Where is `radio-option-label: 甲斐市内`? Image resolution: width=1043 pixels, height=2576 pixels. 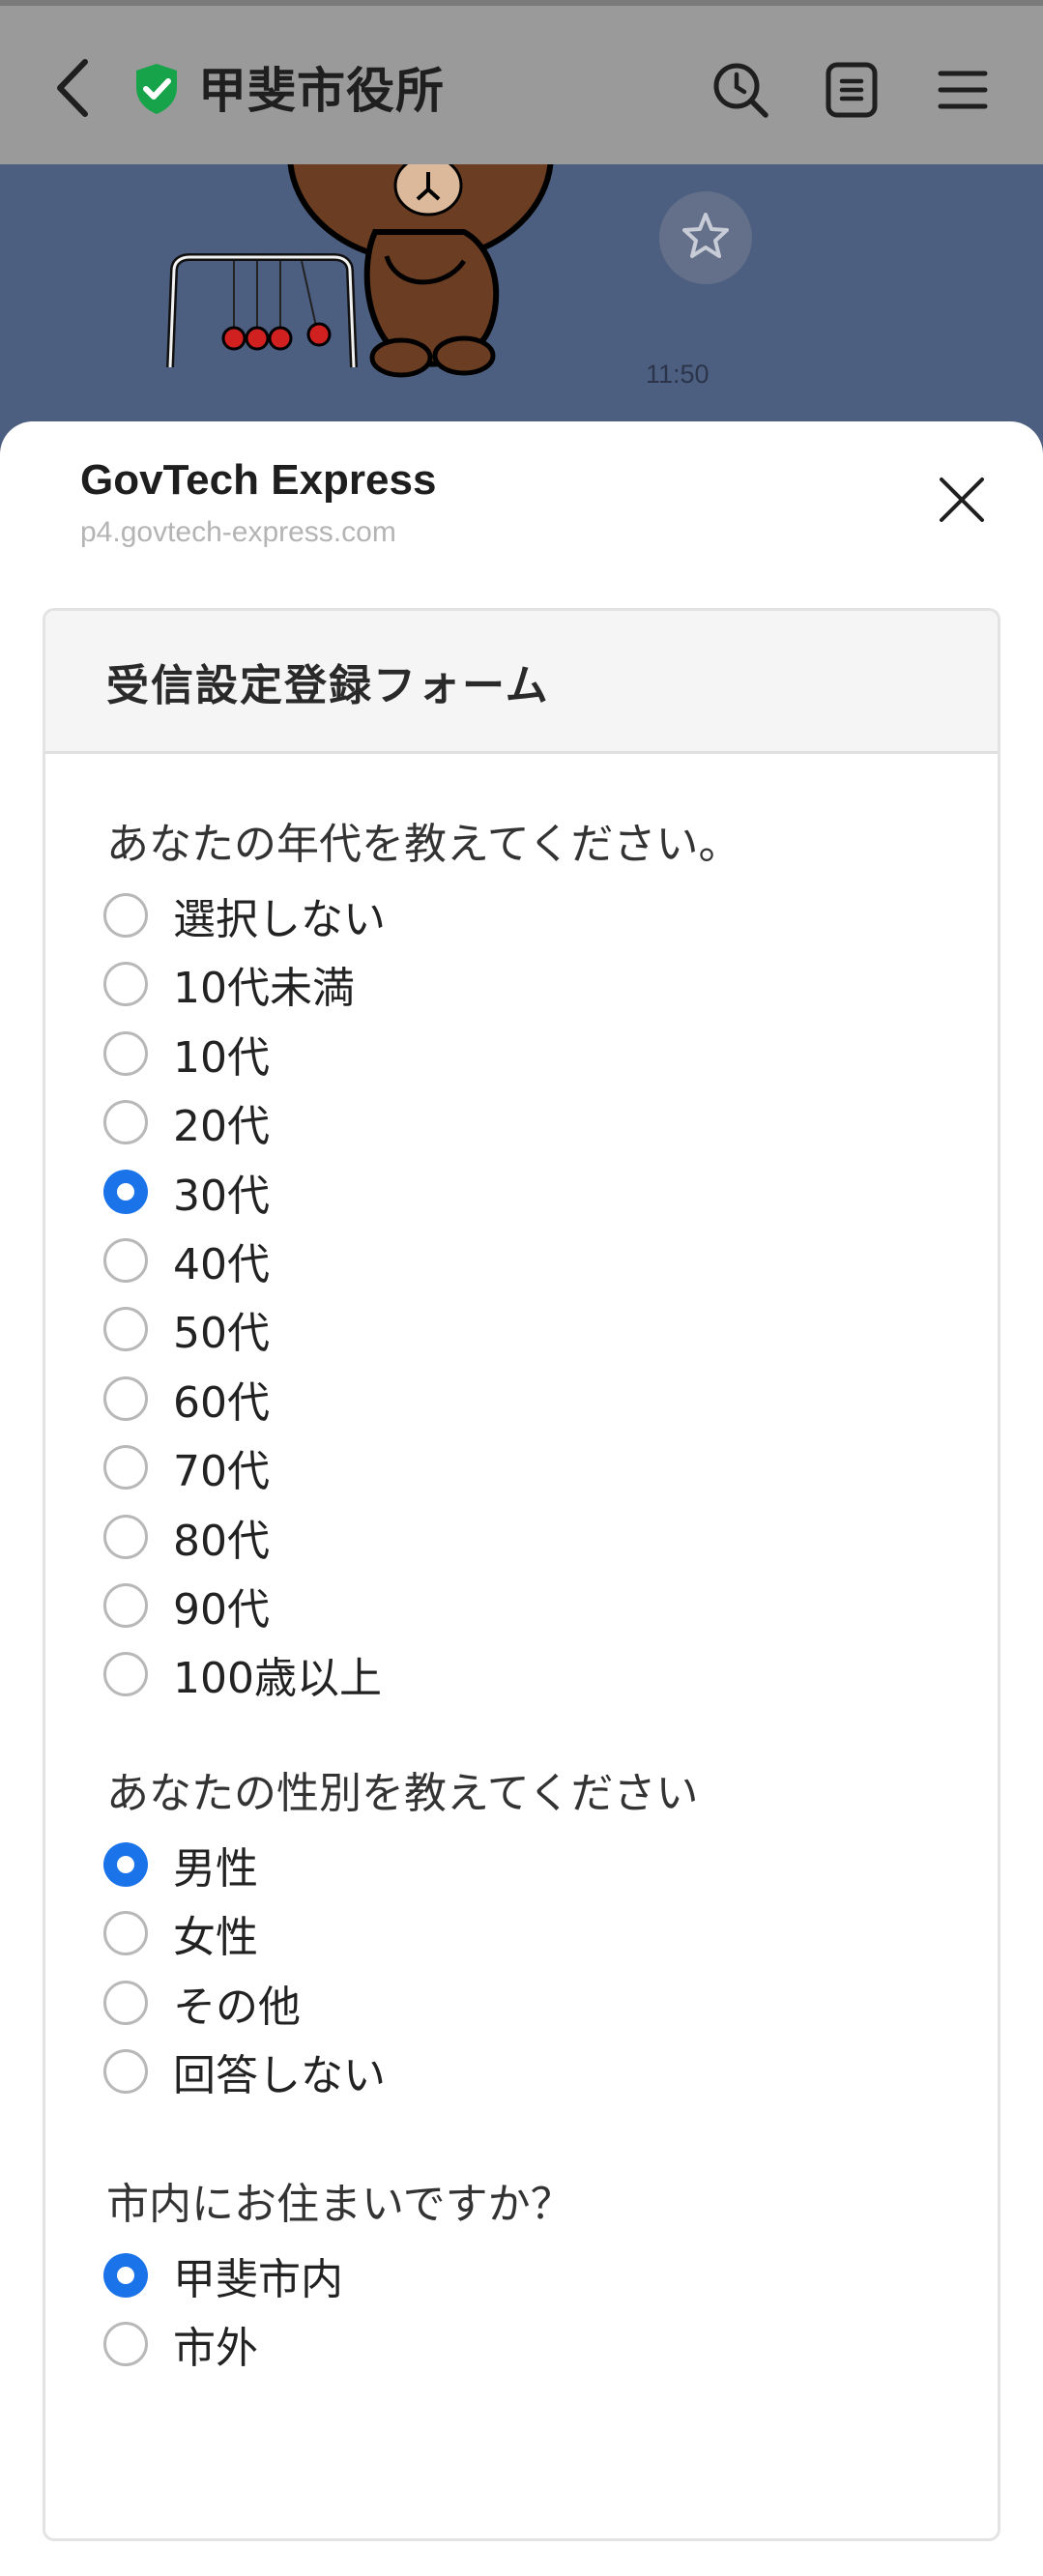 radio-option-label: 甲斐市内 is located at coordinates (258, 2280).